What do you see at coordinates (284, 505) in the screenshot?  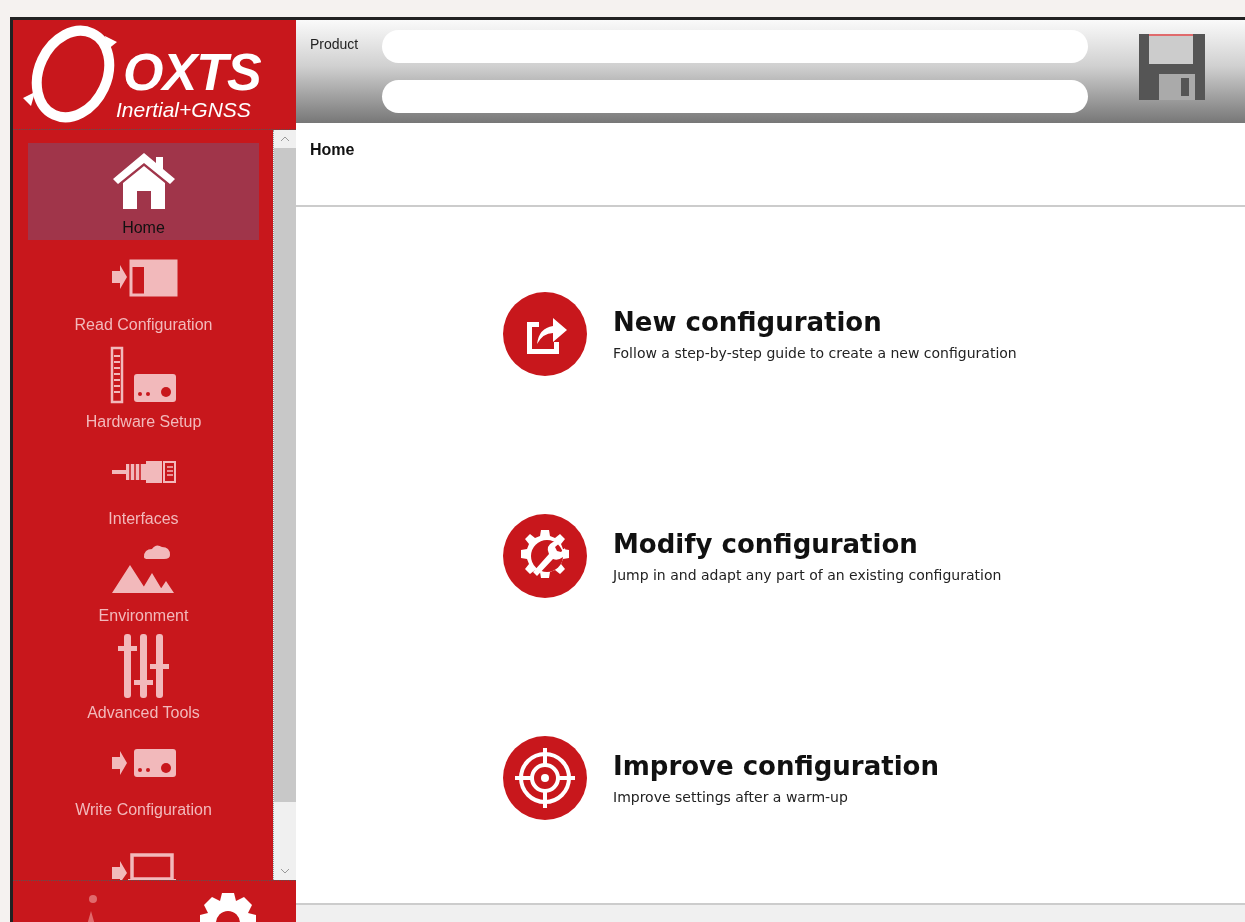 I see `scrollbar` at bounding box center [284, 505].